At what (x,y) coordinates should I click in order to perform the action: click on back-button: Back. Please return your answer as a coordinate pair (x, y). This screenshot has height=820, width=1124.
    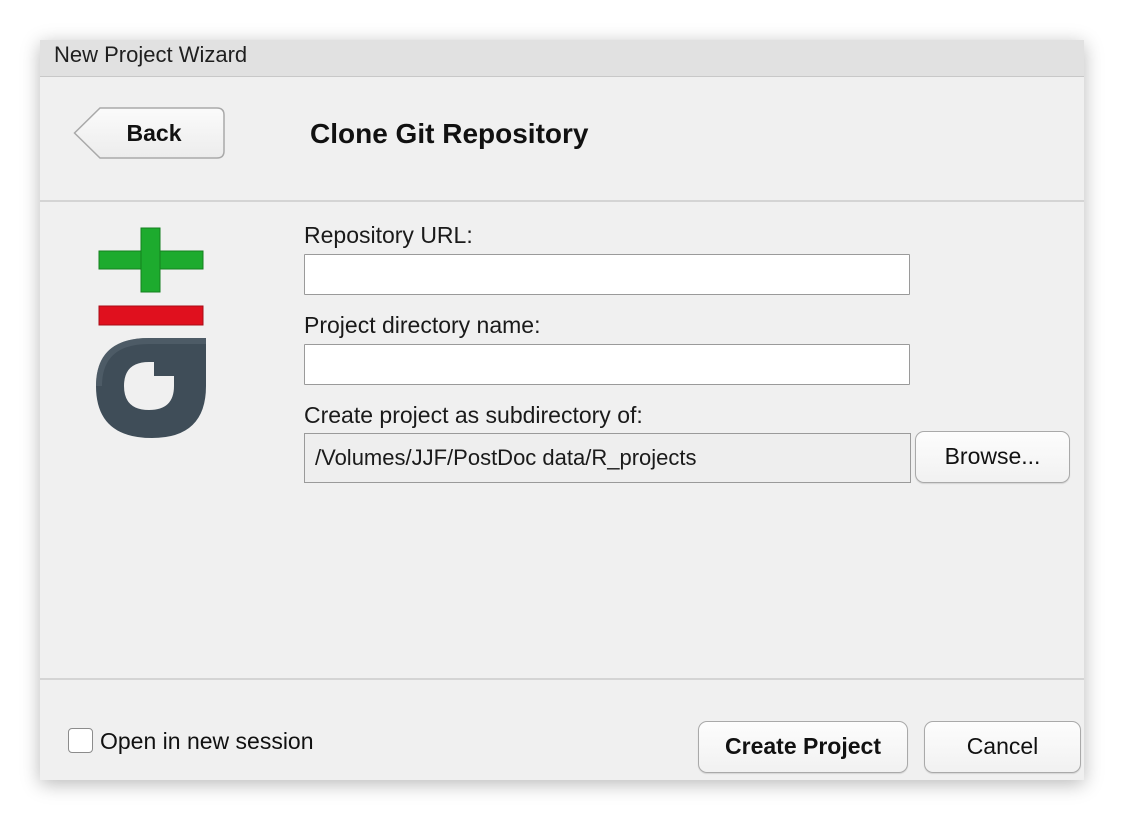
    Looking at the image, I should click on (149, 133).